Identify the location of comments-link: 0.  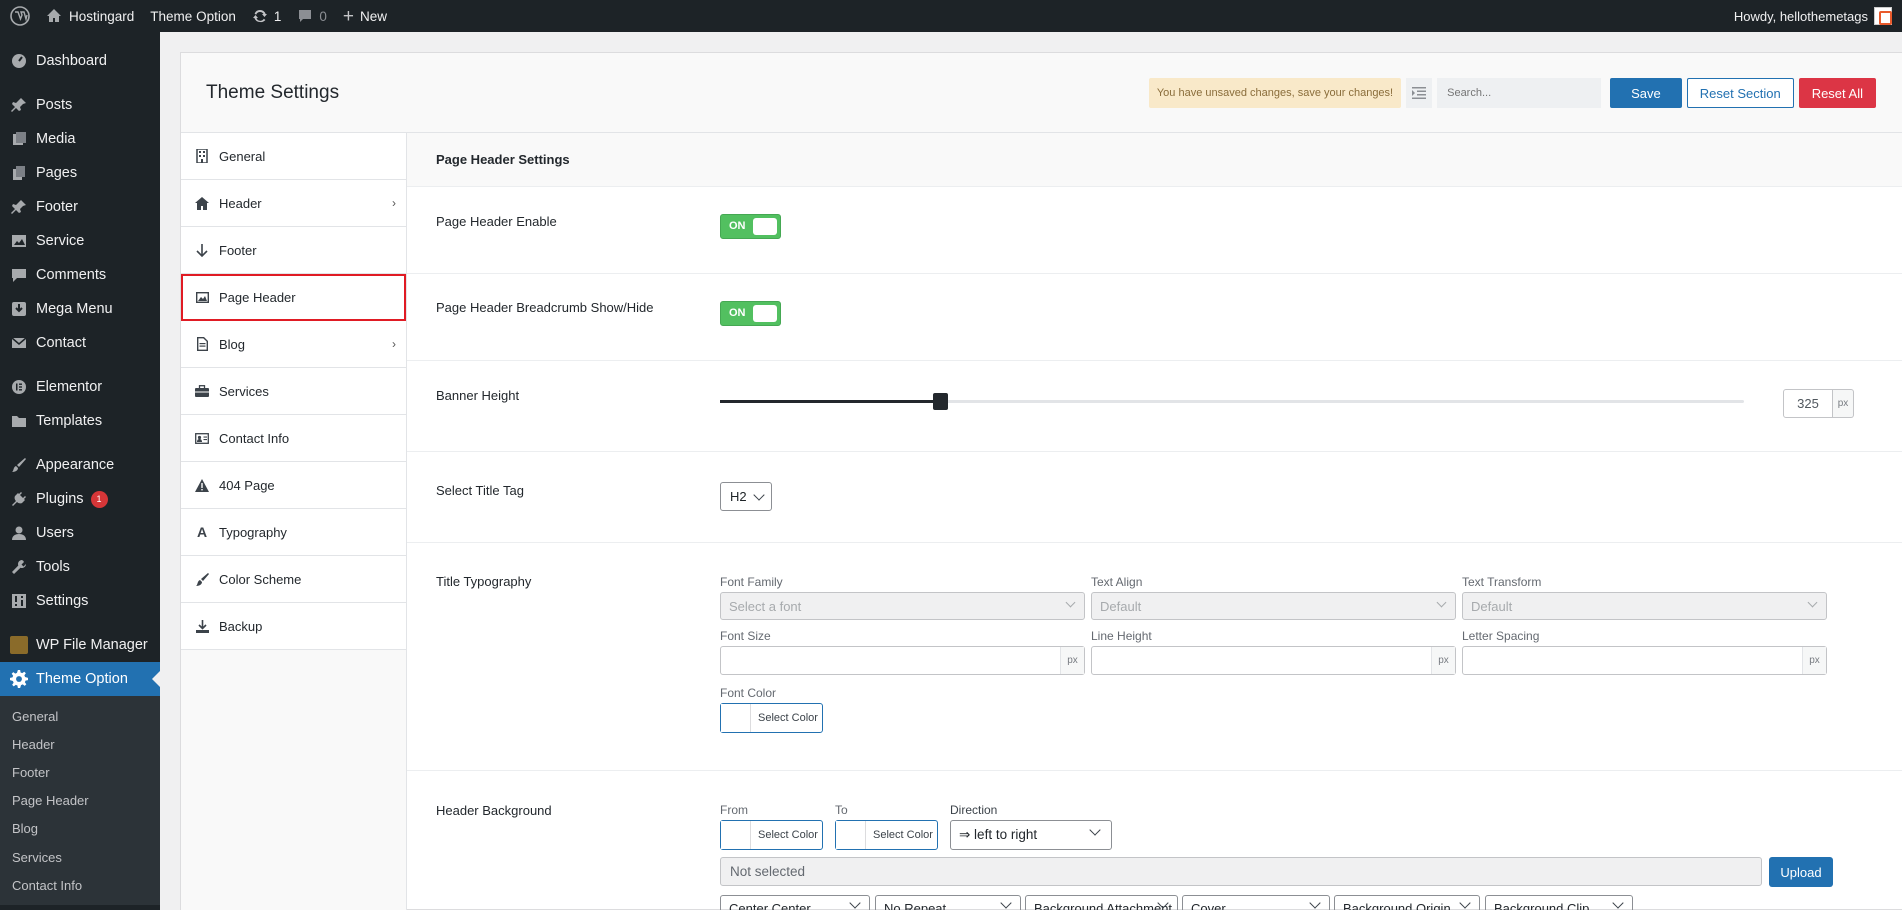
(312, 16).